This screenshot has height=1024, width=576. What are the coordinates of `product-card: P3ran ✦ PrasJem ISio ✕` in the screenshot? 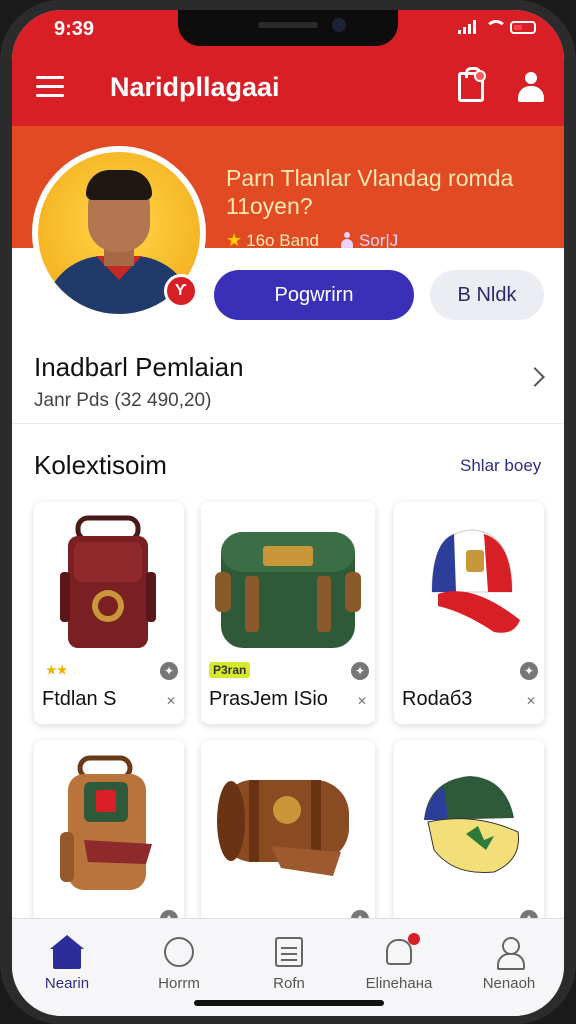 It's located at (288, 613).